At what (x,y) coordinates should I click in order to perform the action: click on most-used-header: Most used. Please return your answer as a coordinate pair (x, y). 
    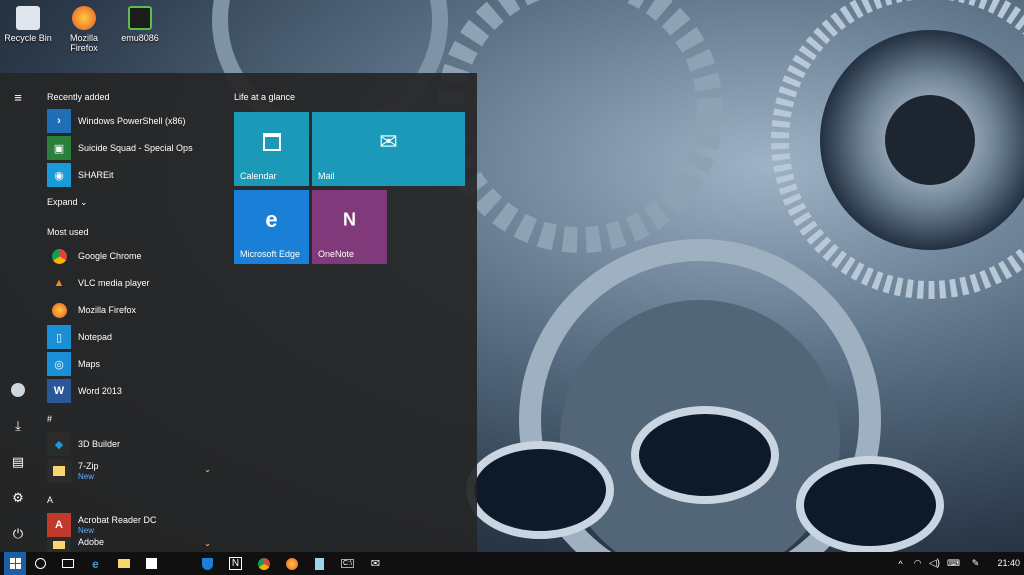
    Looking at the image, I should click on (68, 232).